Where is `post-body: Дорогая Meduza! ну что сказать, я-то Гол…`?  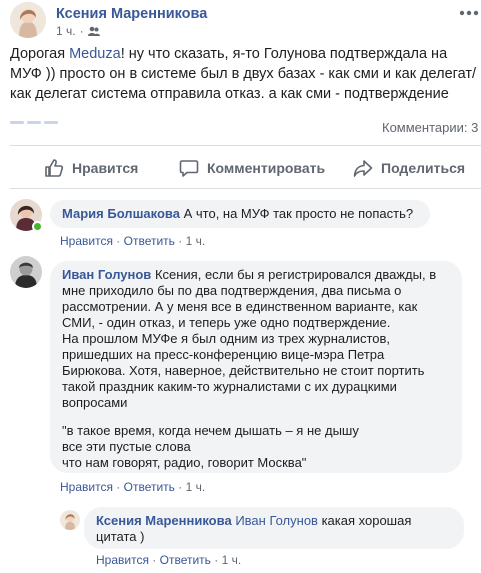
post-body: Дорогая Meduza! ну что сказать, я-то Гол… is located at coordinates (245, 74).